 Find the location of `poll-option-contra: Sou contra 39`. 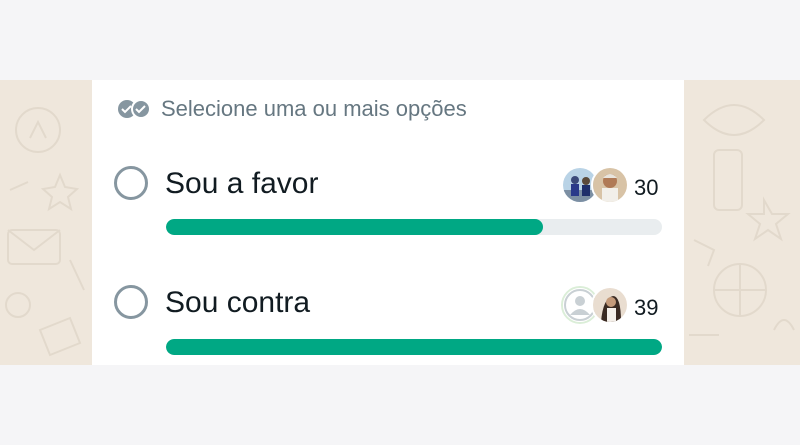

poll-option-contra: Sou contra 39 is located at coordinates (388, 325).